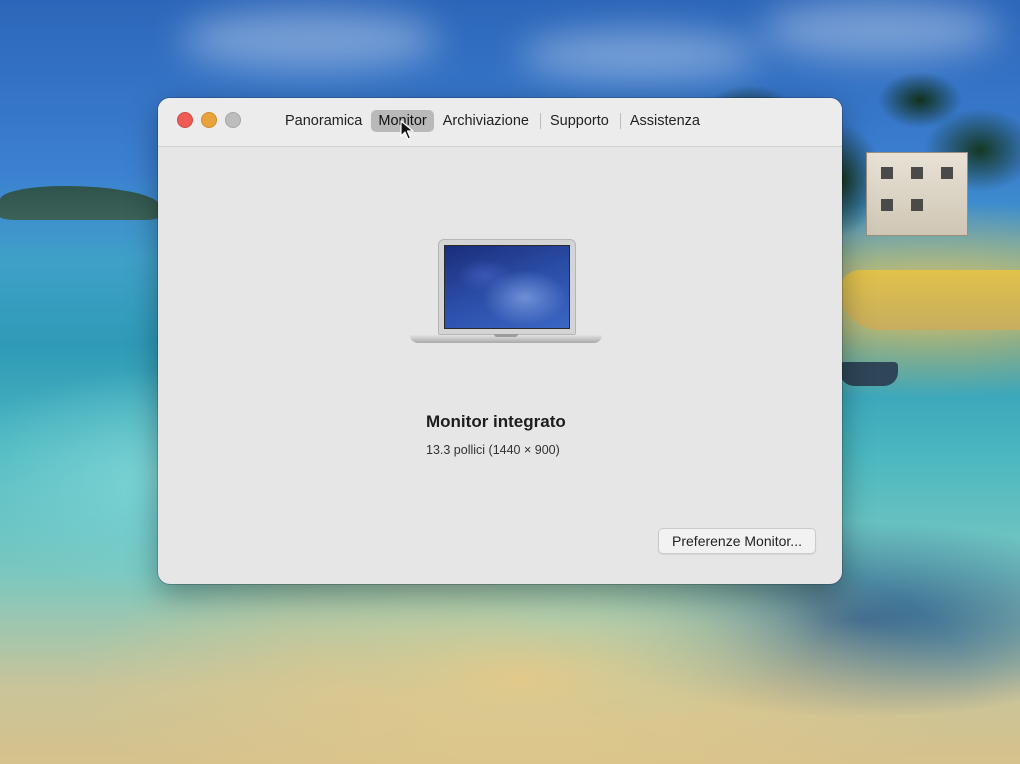 The height and width of the screenshot is (764, 1020). Describe the element at coordinates (506, 294) in the screenshot. I see `laptop-icon` at that location.